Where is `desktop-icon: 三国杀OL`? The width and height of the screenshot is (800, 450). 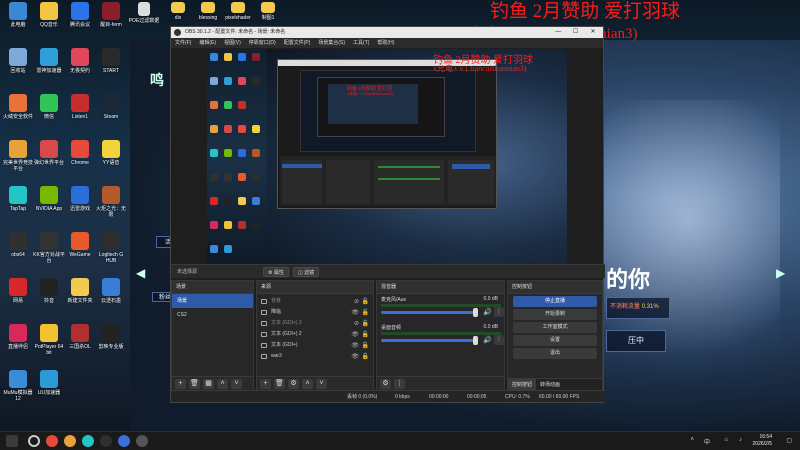
desktop-icon: 三国杀OL is located at coordinates (80, 337).